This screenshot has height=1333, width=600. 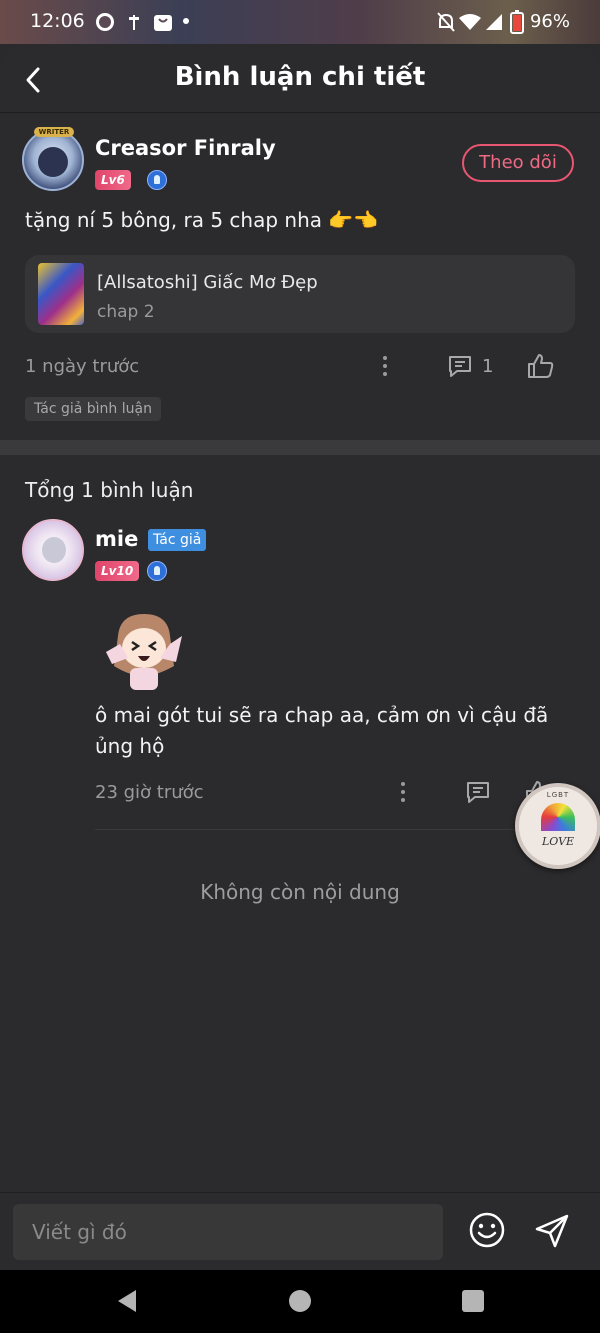 What do you see at coordinates (558, 817) in the screenshot?
I see `rainbow-icon` at bounding box center [558, 817].